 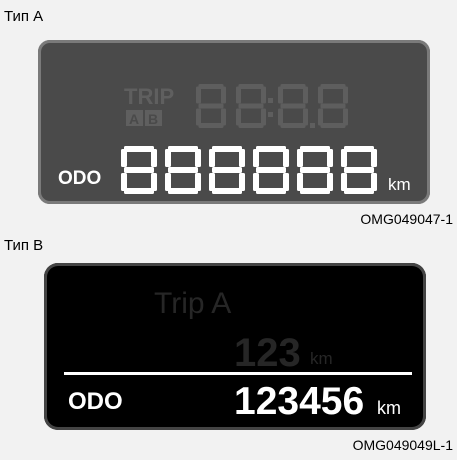 What do you see at coordinates (149, 96) in the screenshot?
I see `type-a-trip-label: TRIP` at bounding box center [149, 96].